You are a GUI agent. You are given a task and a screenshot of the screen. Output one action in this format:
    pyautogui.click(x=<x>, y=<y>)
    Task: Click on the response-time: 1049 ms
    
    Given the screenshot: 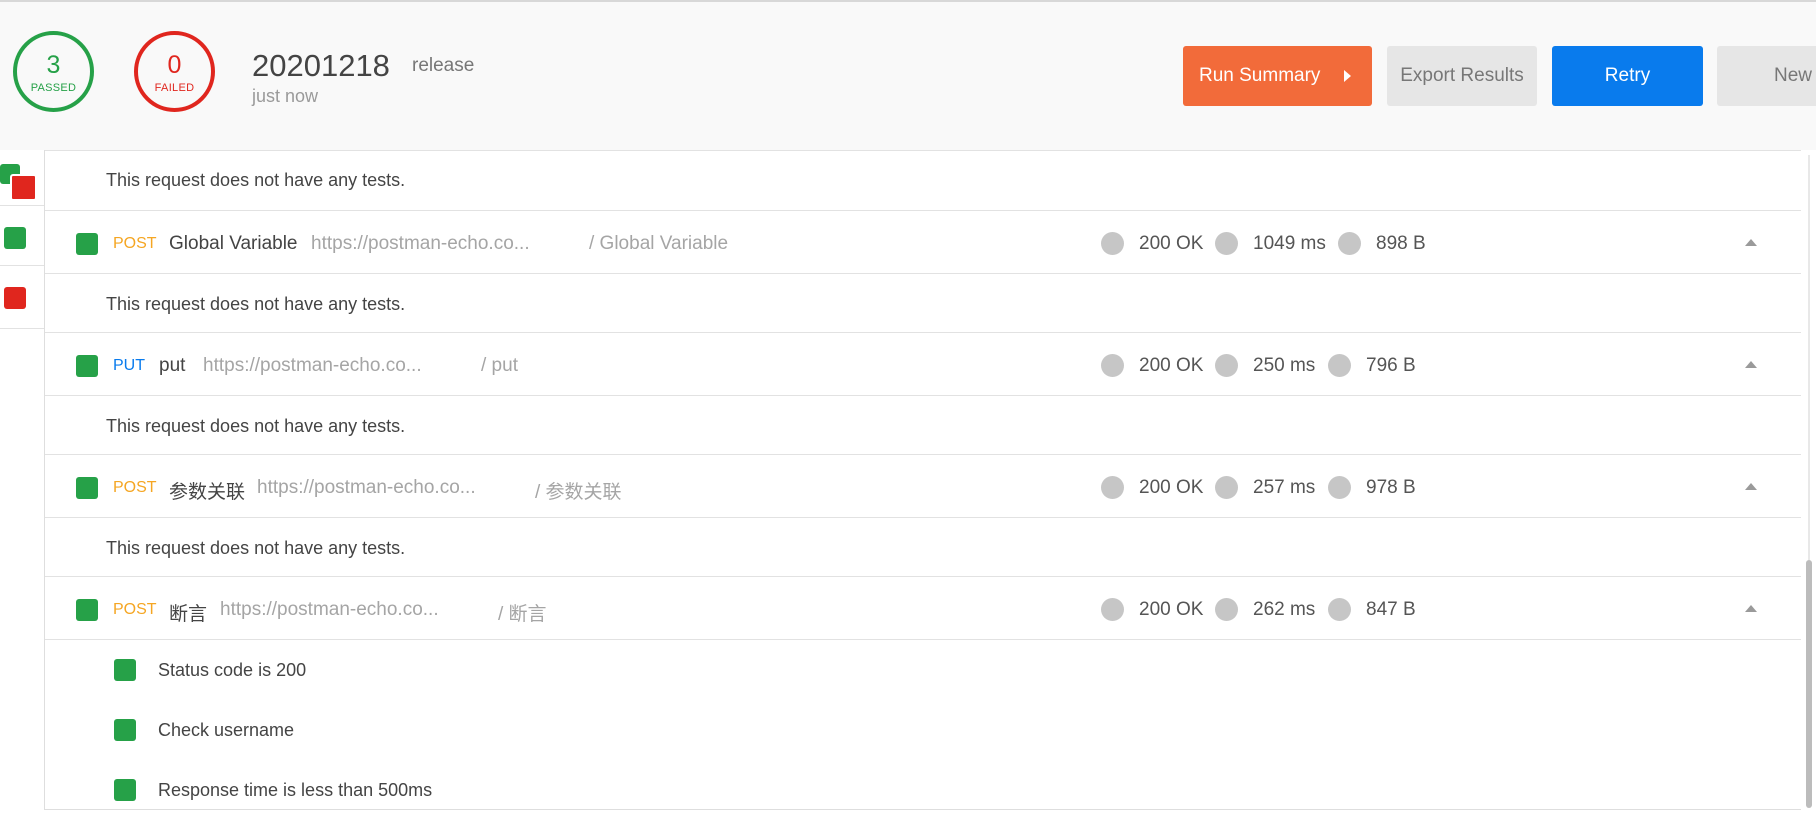 What is the action you would take?
    pyautogui.click(x=1289, y=243)
    